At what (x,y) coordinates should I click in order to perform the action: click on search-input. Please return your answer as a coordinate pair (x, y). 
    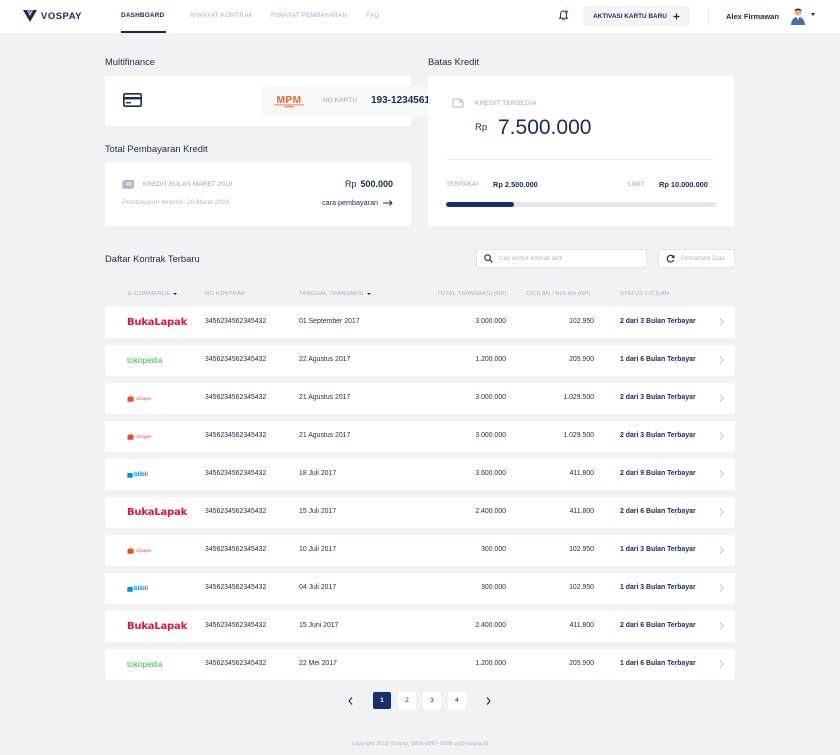
    Looking at the image, I should click on (571, 258).